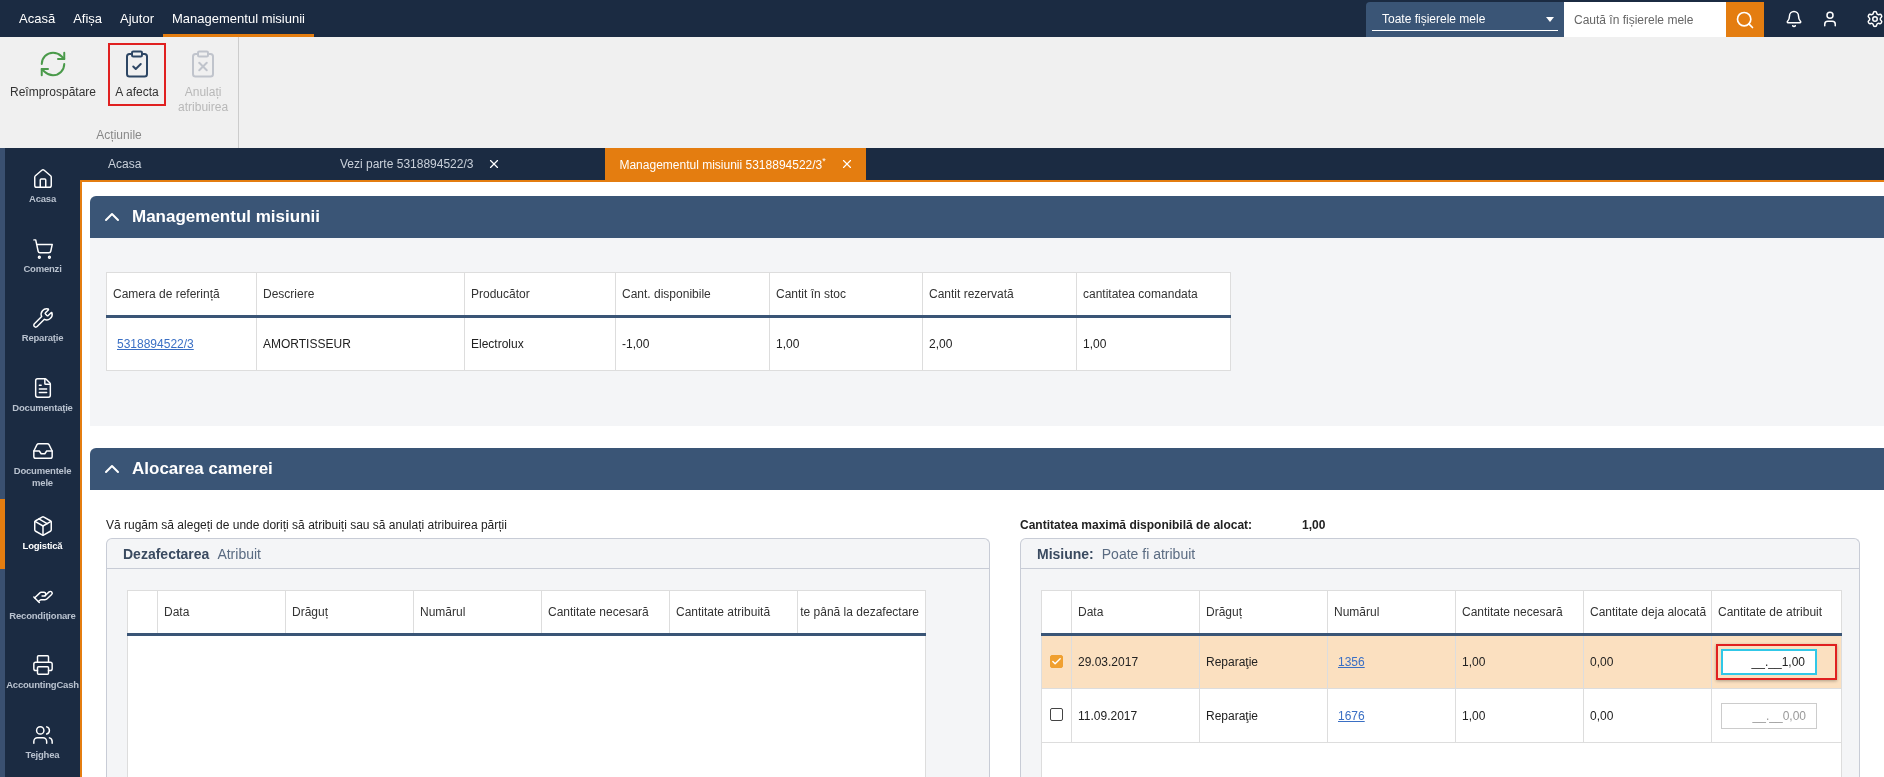  I want to click on mission-link: 1356, so click(1351, 662).